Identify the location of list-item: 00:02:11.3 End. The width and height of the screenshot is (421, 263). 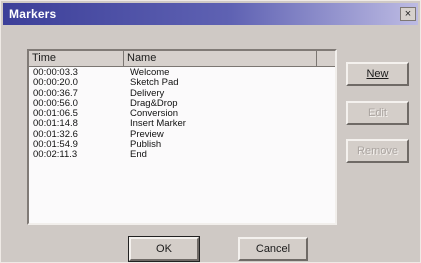
(182, 155).